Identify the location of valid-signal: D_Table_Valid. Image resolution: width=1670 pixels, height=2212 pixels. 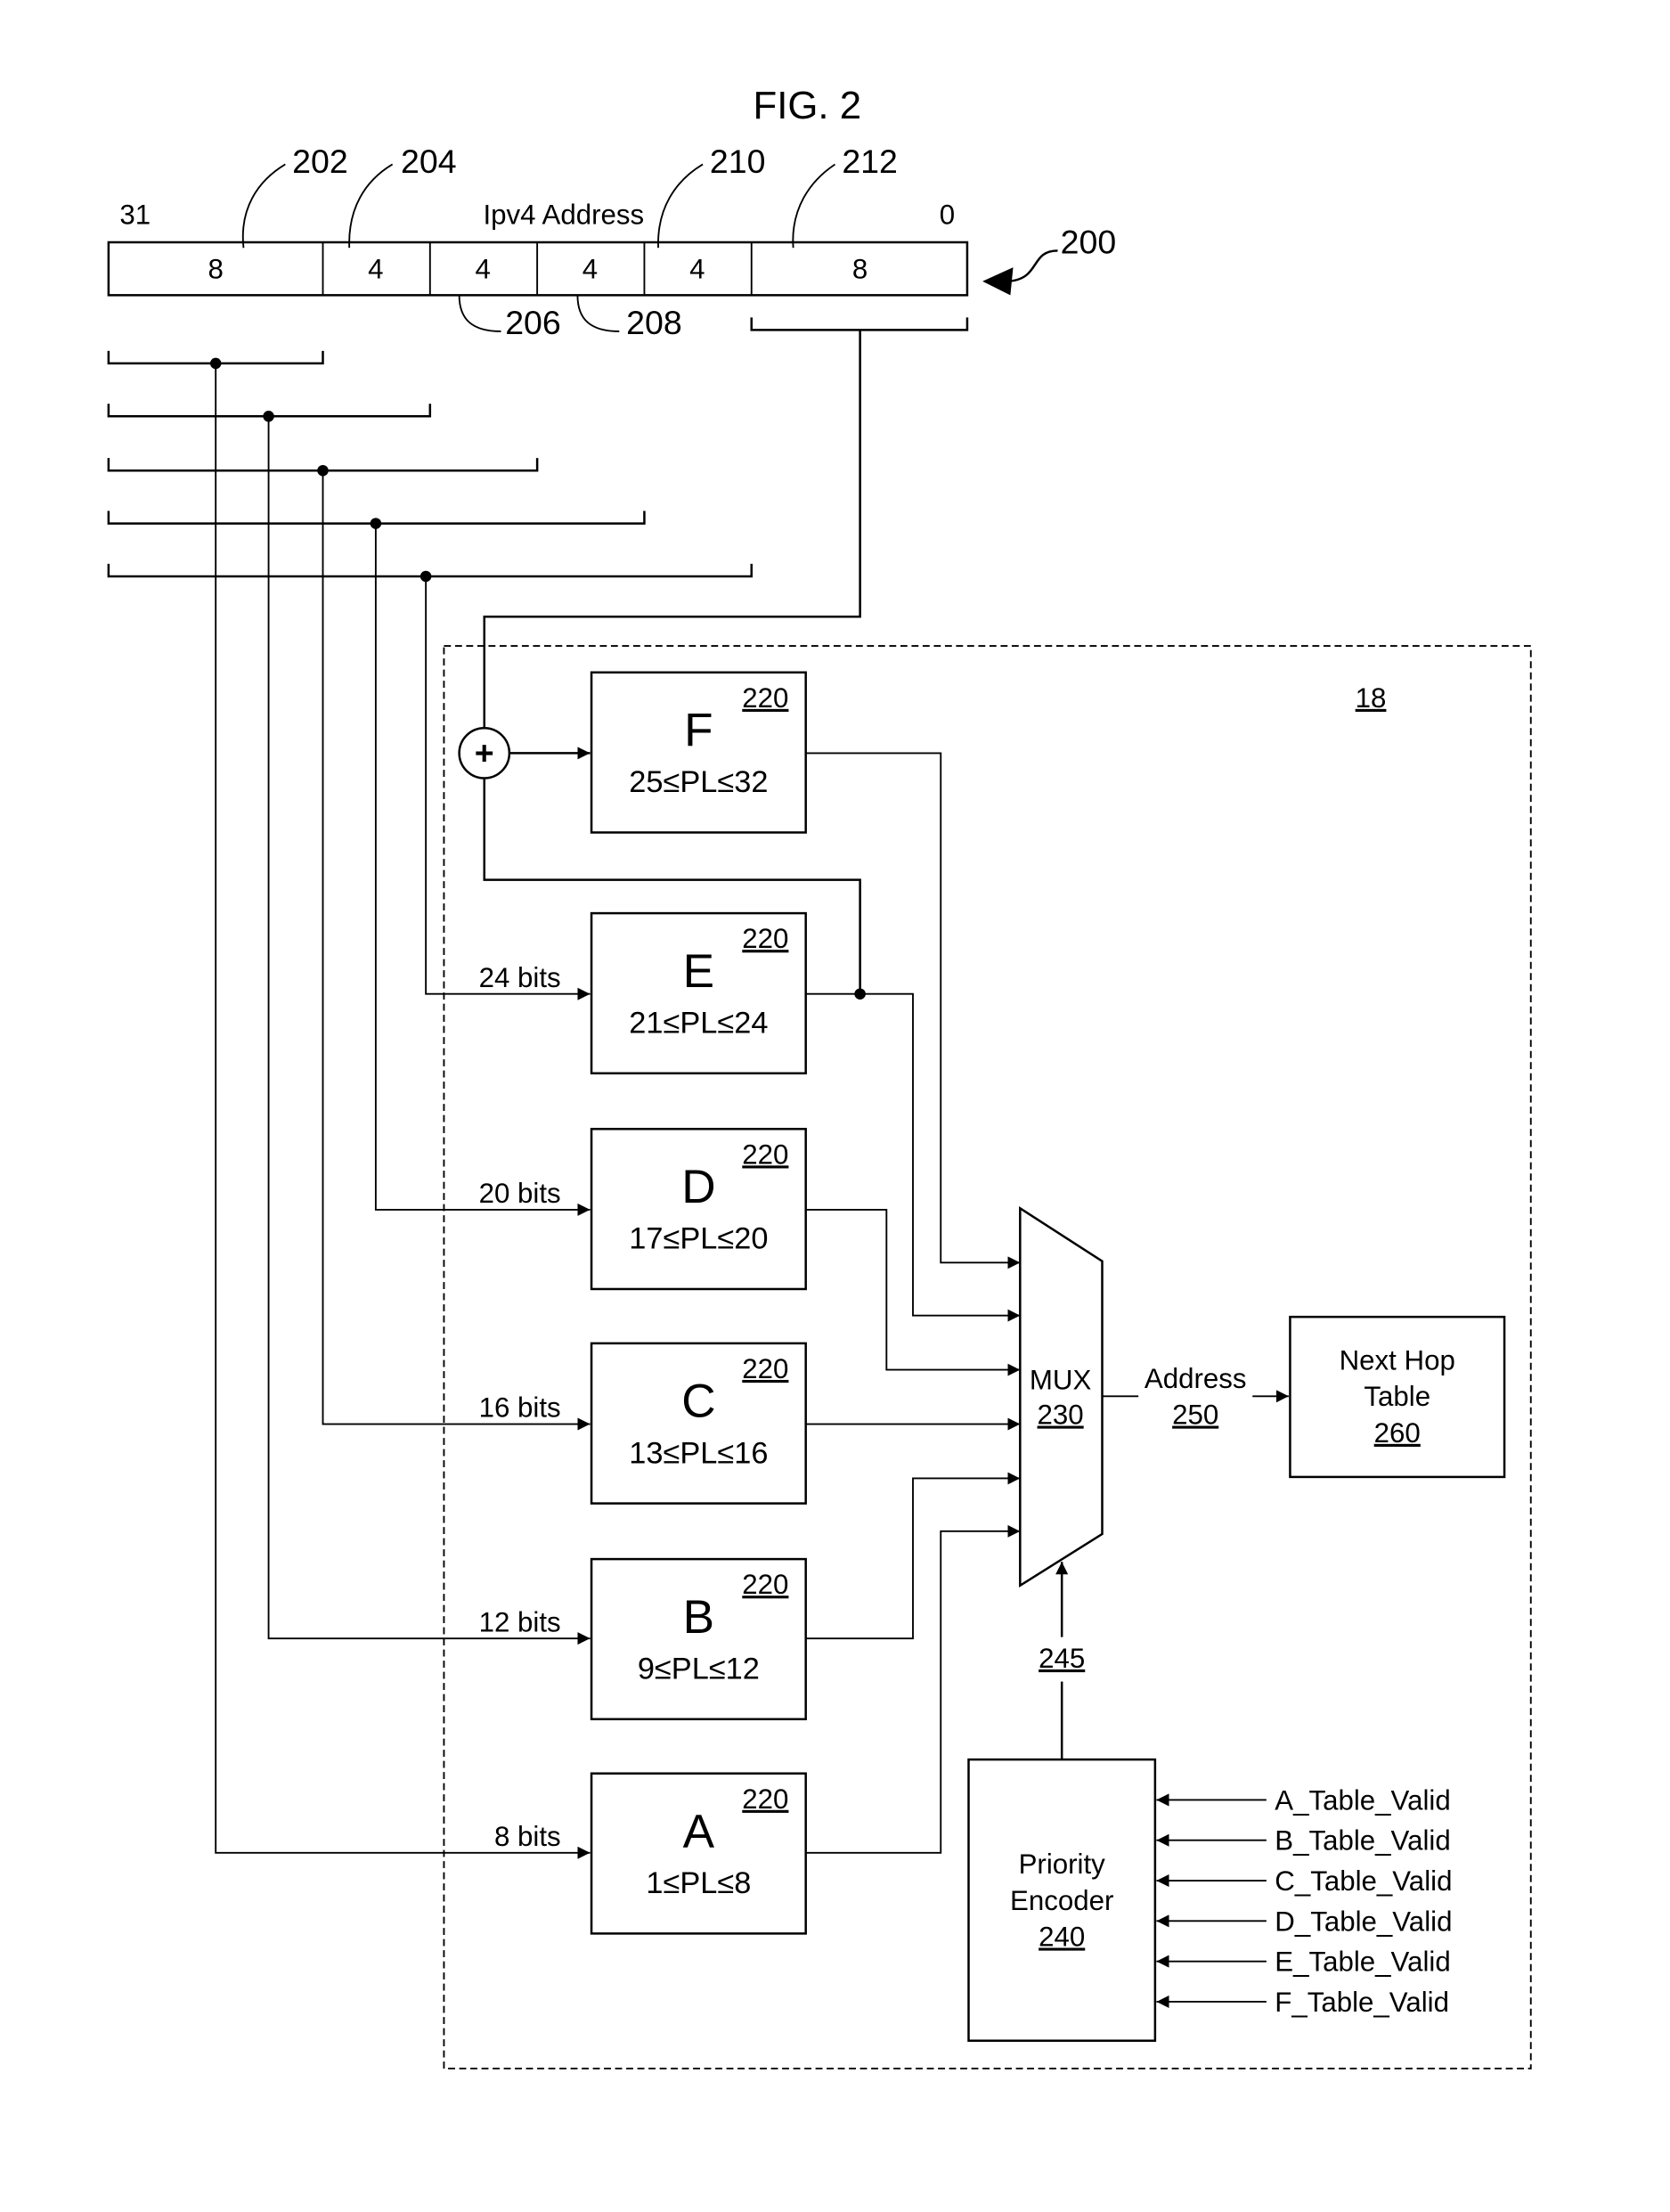
(1304, 1921).